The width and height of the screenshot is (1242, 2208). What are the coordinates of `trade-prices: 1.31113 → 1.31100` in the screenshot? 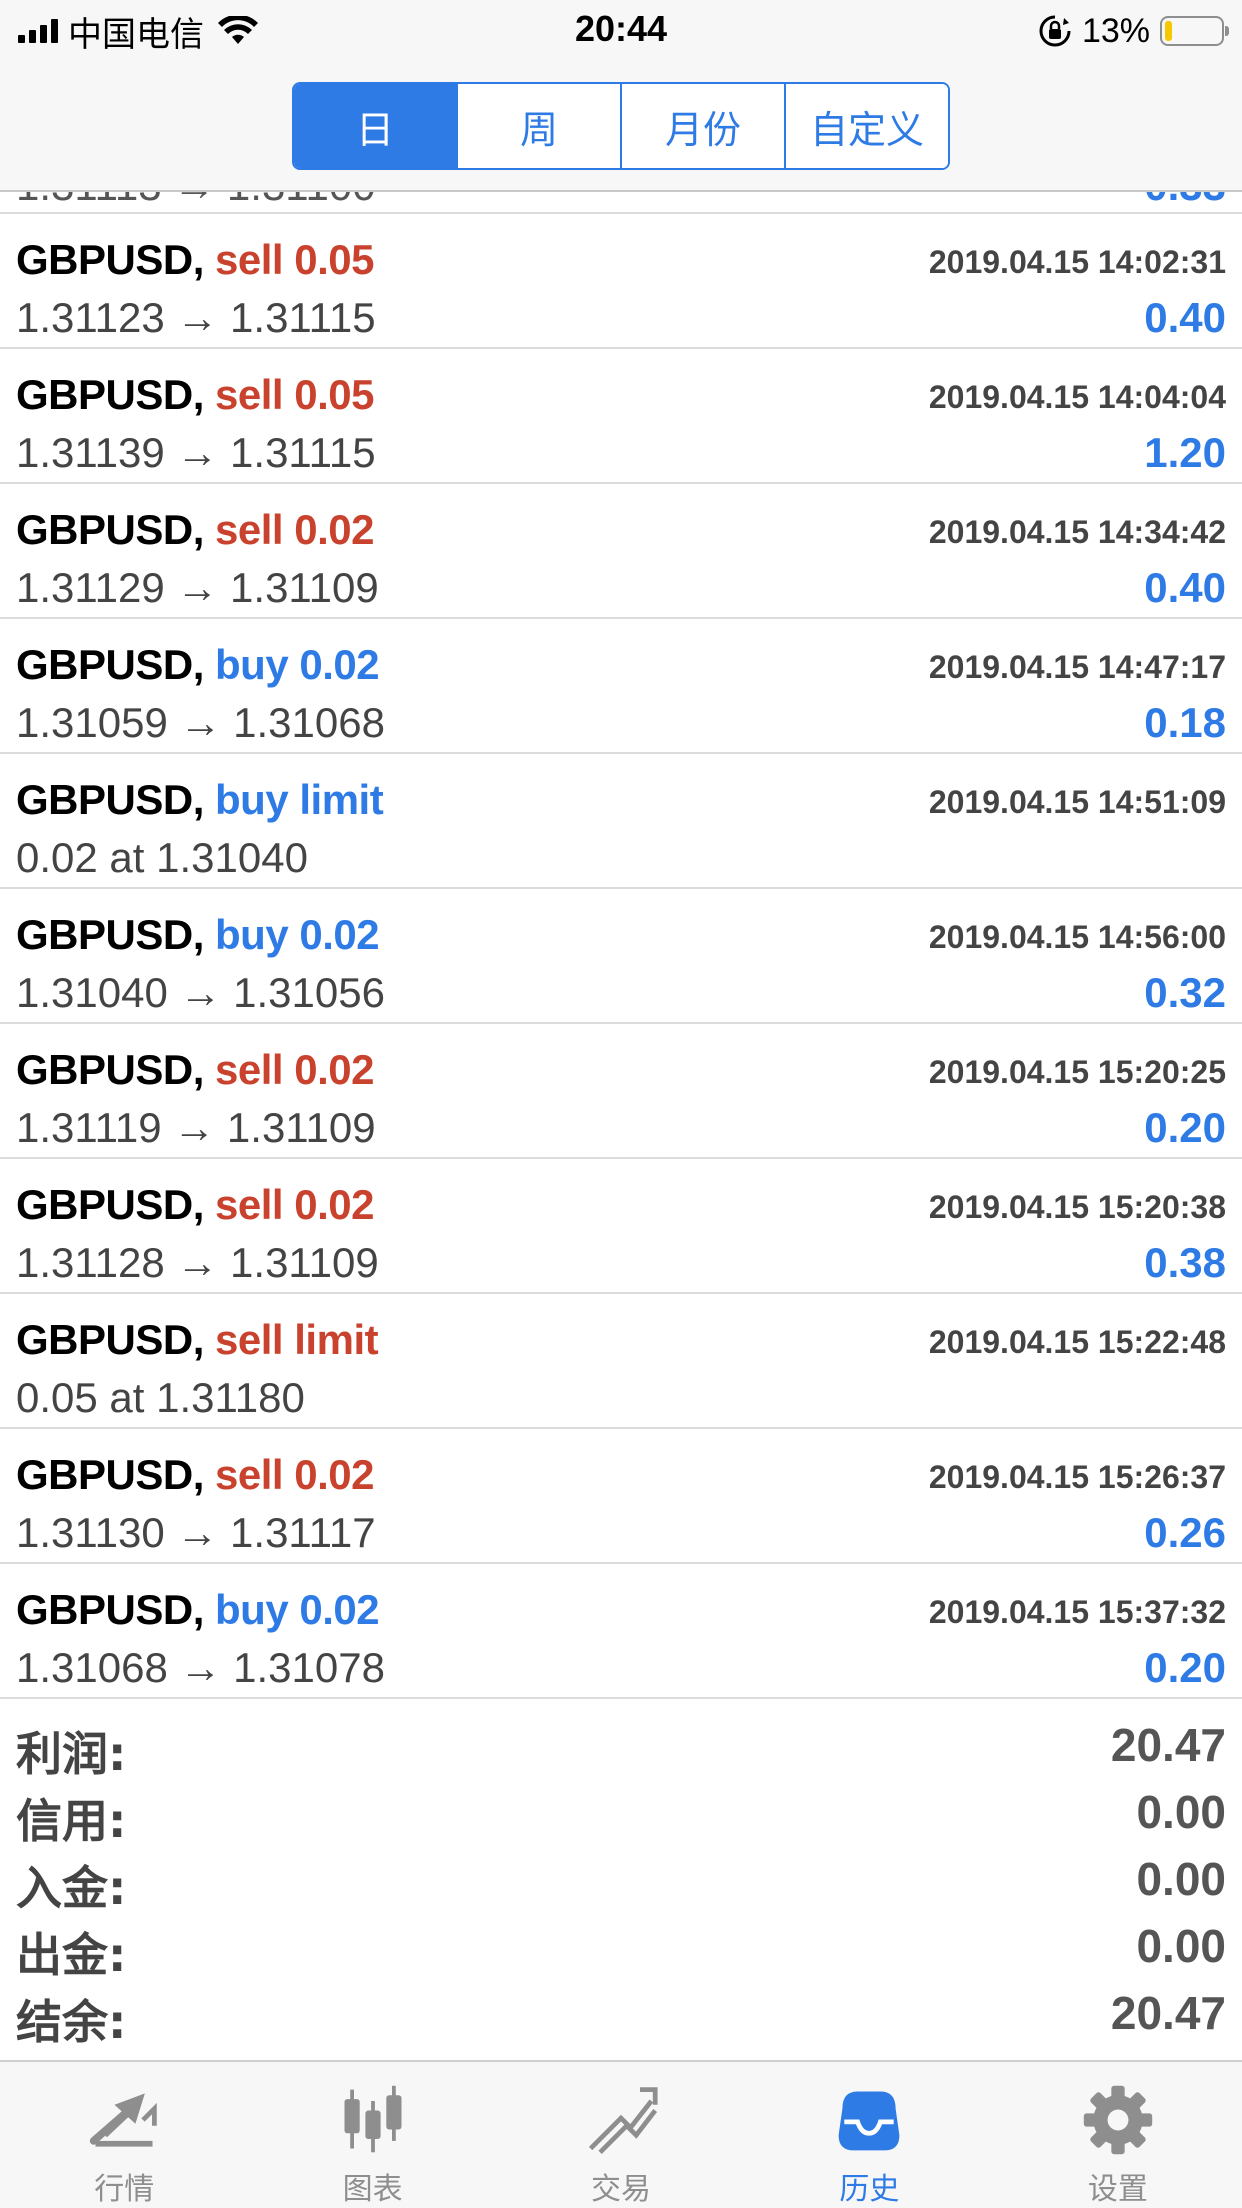 It's located at (196, 201).